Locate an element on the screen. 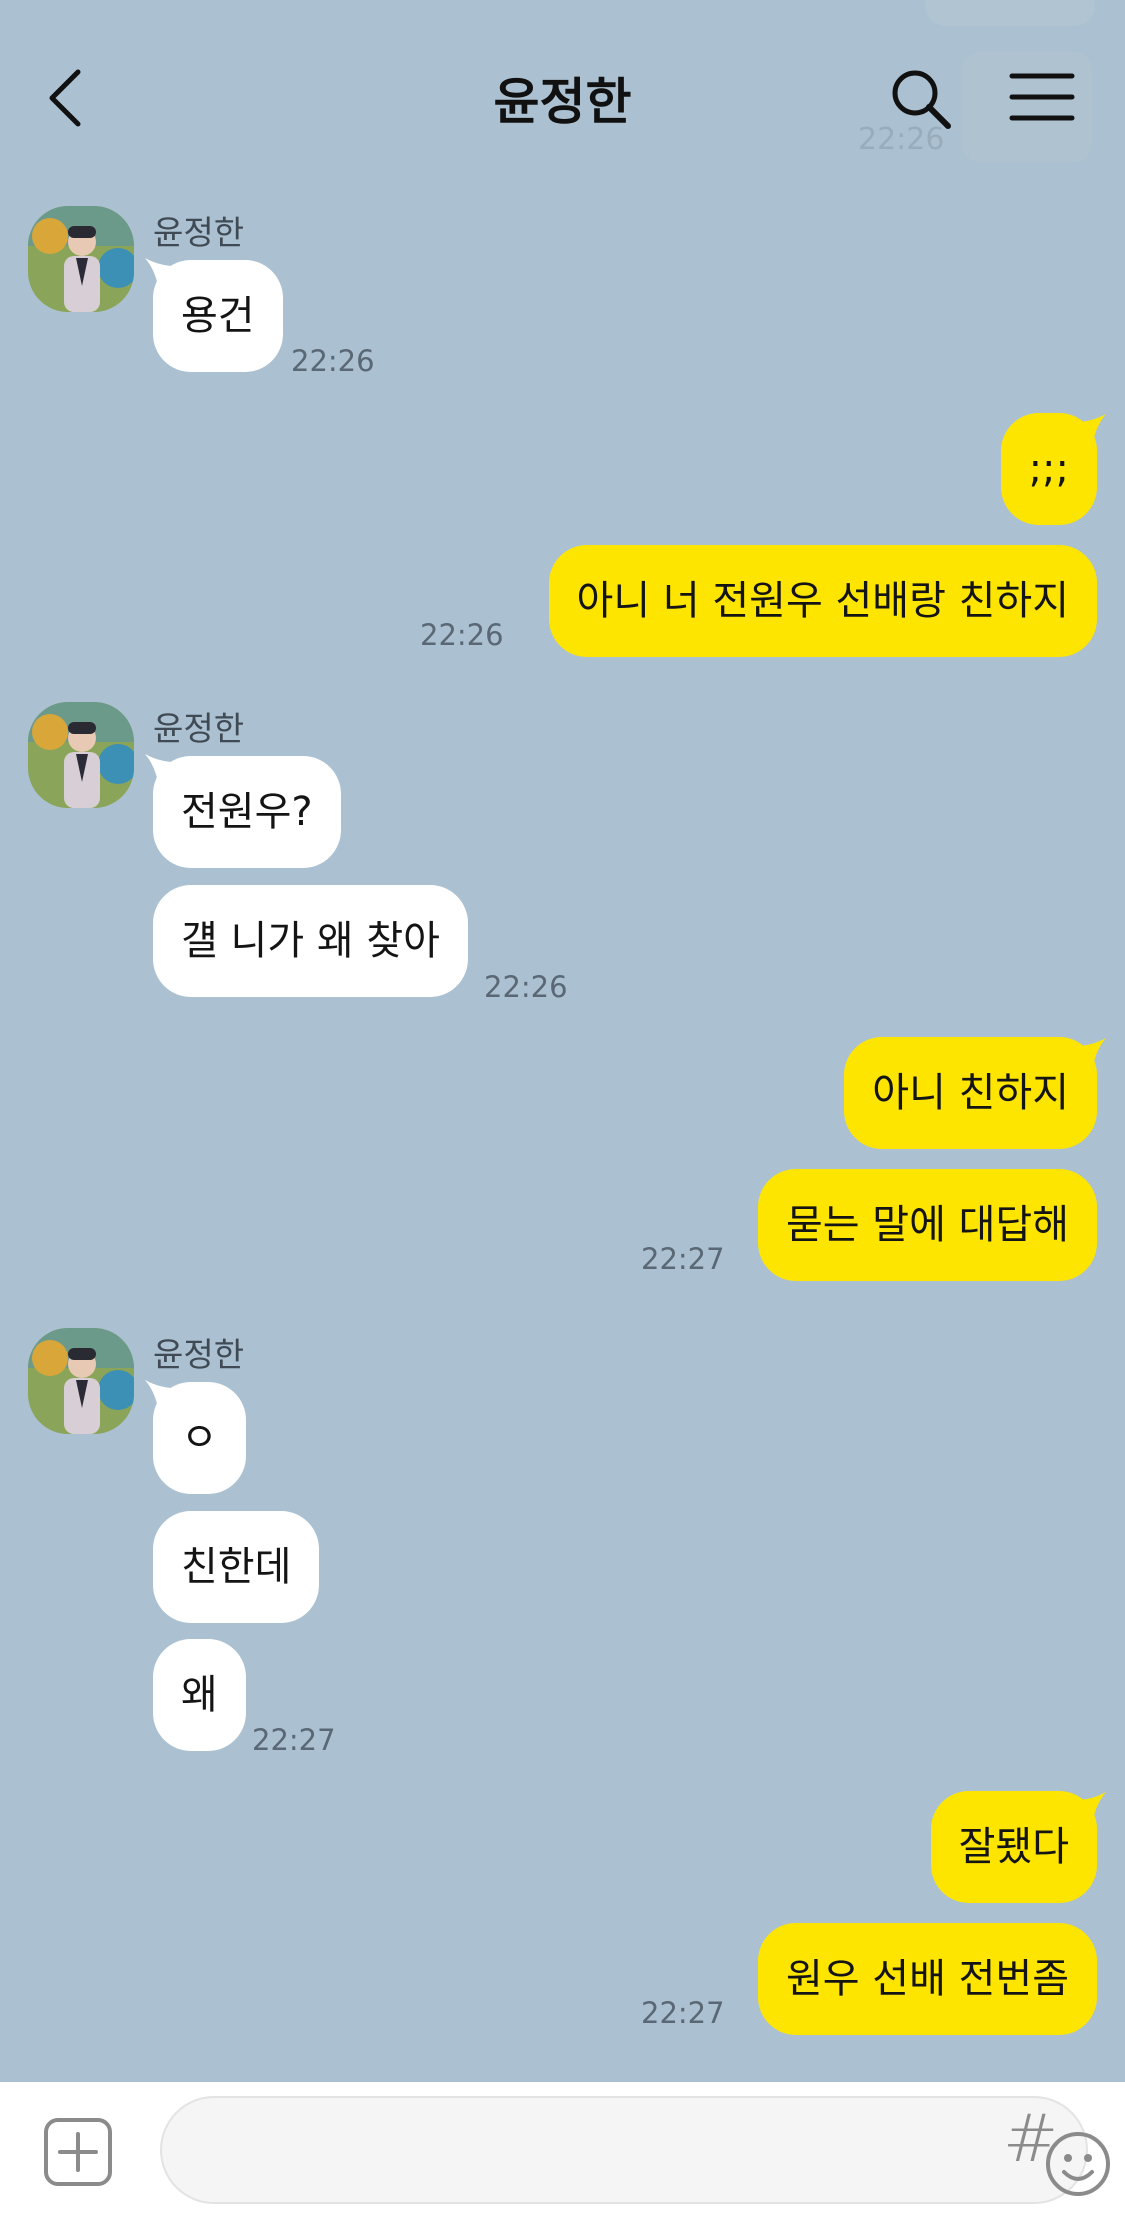 This screenshot has width=1125, height=2217. outgoing-message: ;;; is located at coordinates (1048, 469).